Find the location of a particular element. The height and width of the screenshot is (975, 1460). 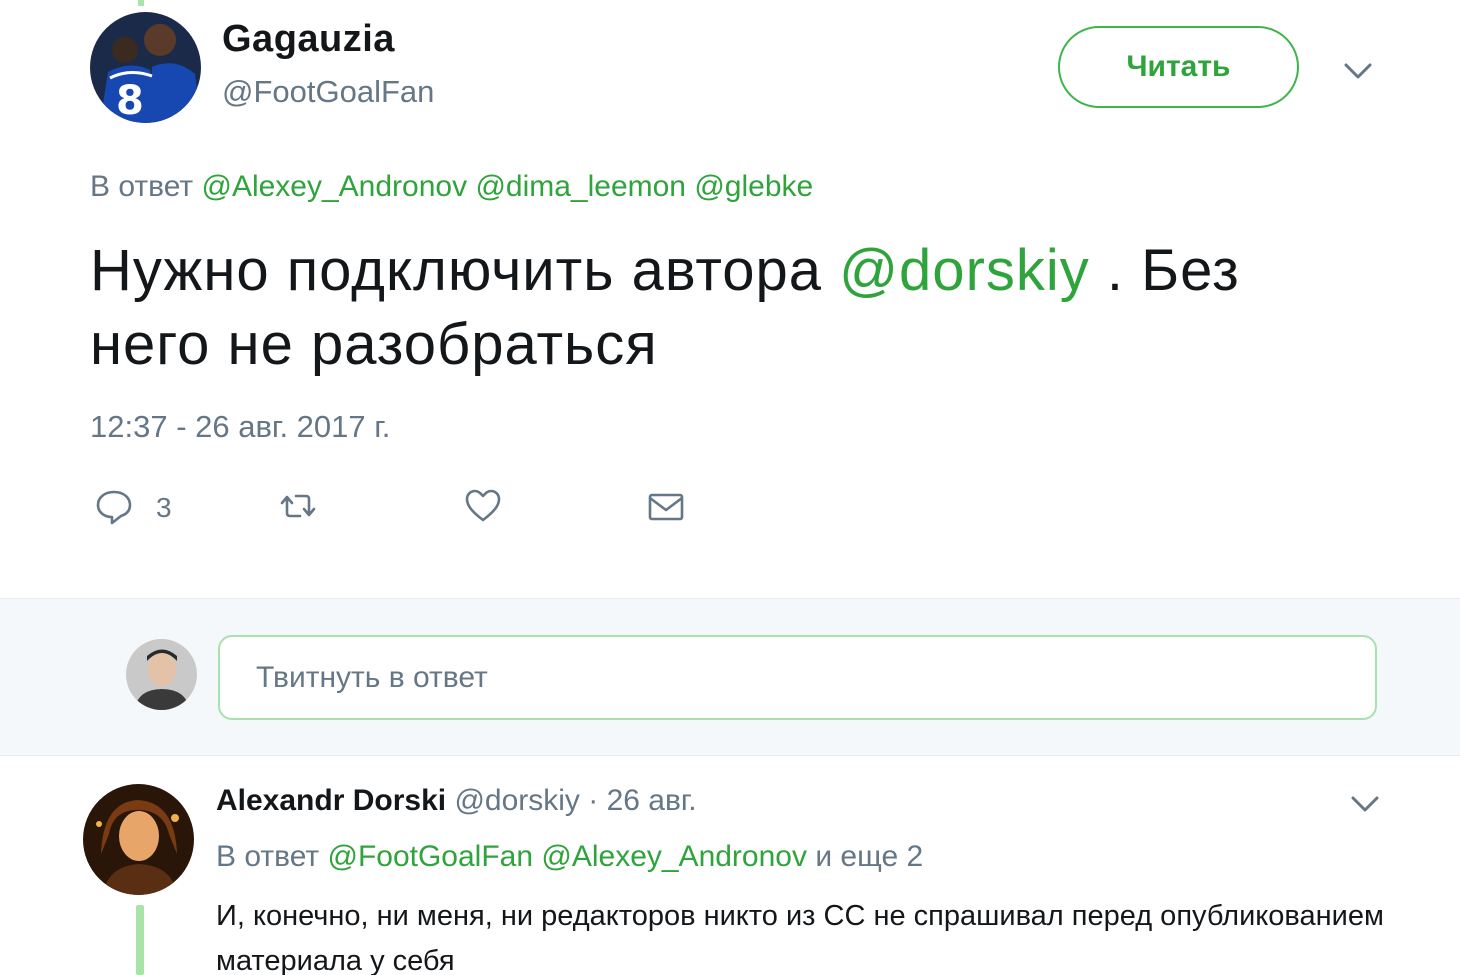

reply-icon is located at coordinates (114, 508).